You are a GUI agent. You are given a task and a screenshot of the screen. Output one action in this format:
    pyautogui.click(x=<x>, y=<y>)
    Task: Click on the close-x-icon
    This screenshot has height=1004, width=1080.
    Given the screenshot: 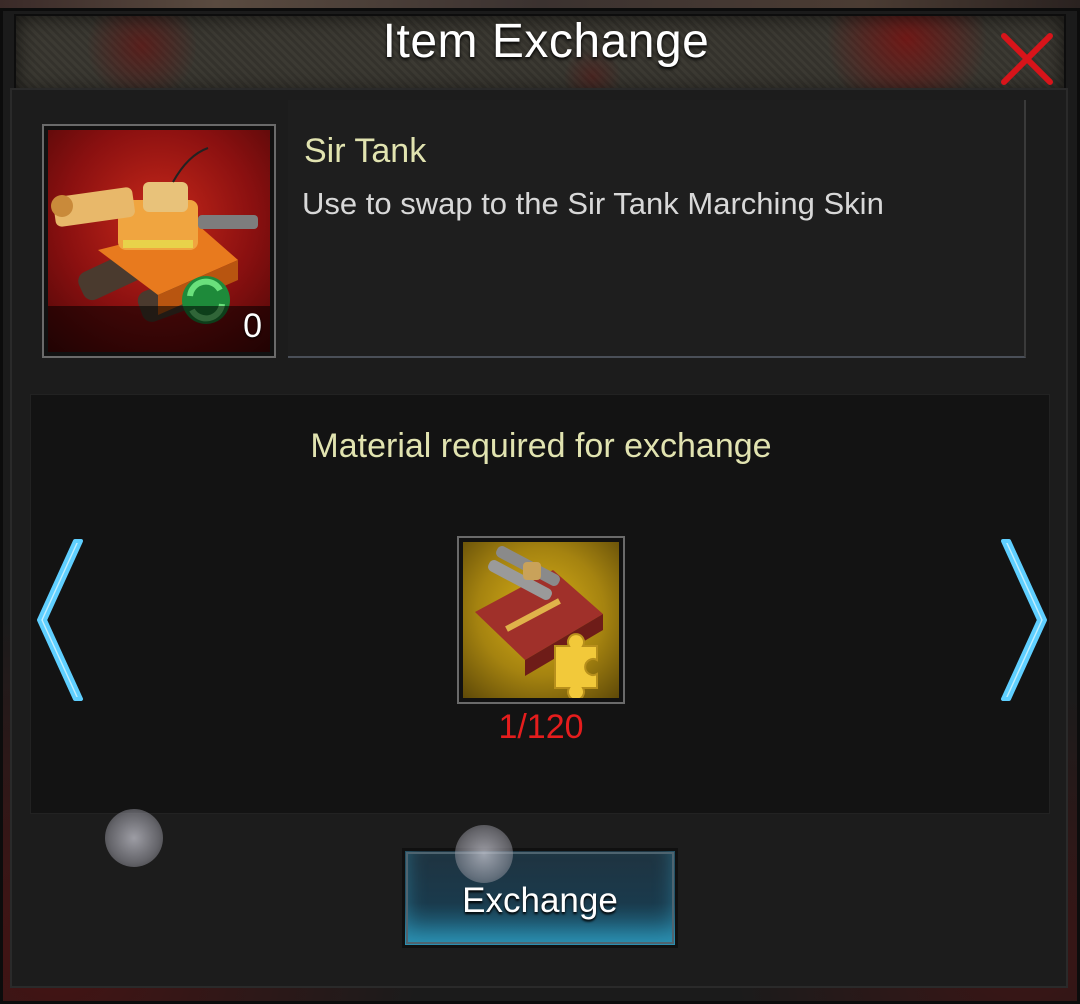 What is the action you would take?
    pyautogui.click(x=1027, y=59)
    